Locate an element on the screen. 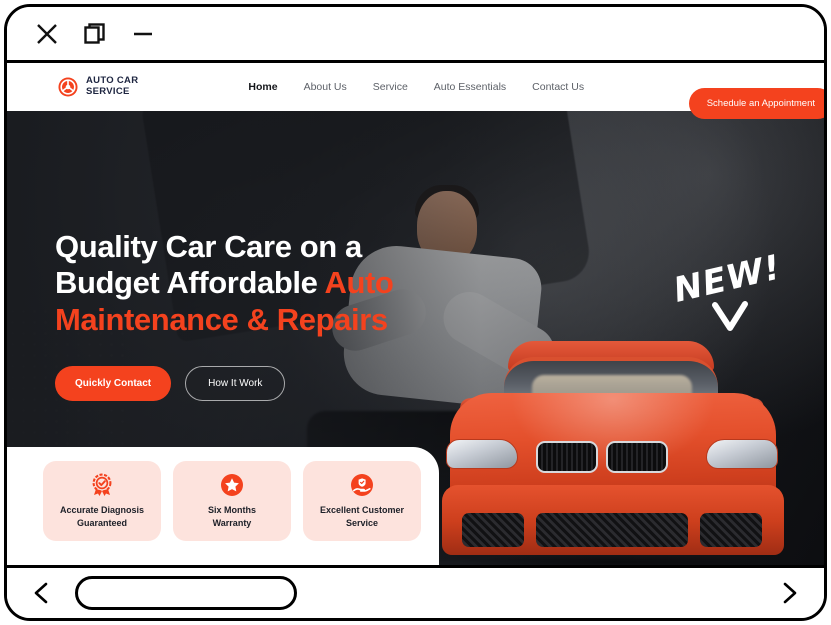 The width and height of the screenshot is (831, 625). nav-item-home: Home is located at coordinates (262, 87).